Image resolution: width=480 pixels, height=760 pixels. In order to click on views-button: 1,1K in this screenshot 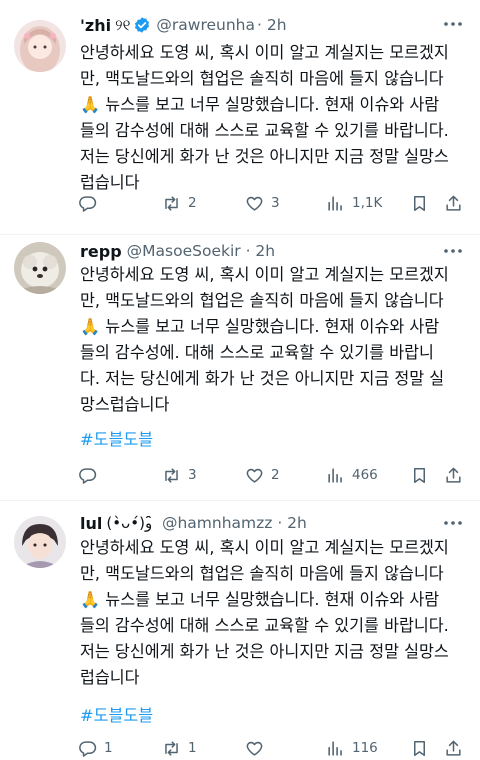, I will do `click(354, 203)`.